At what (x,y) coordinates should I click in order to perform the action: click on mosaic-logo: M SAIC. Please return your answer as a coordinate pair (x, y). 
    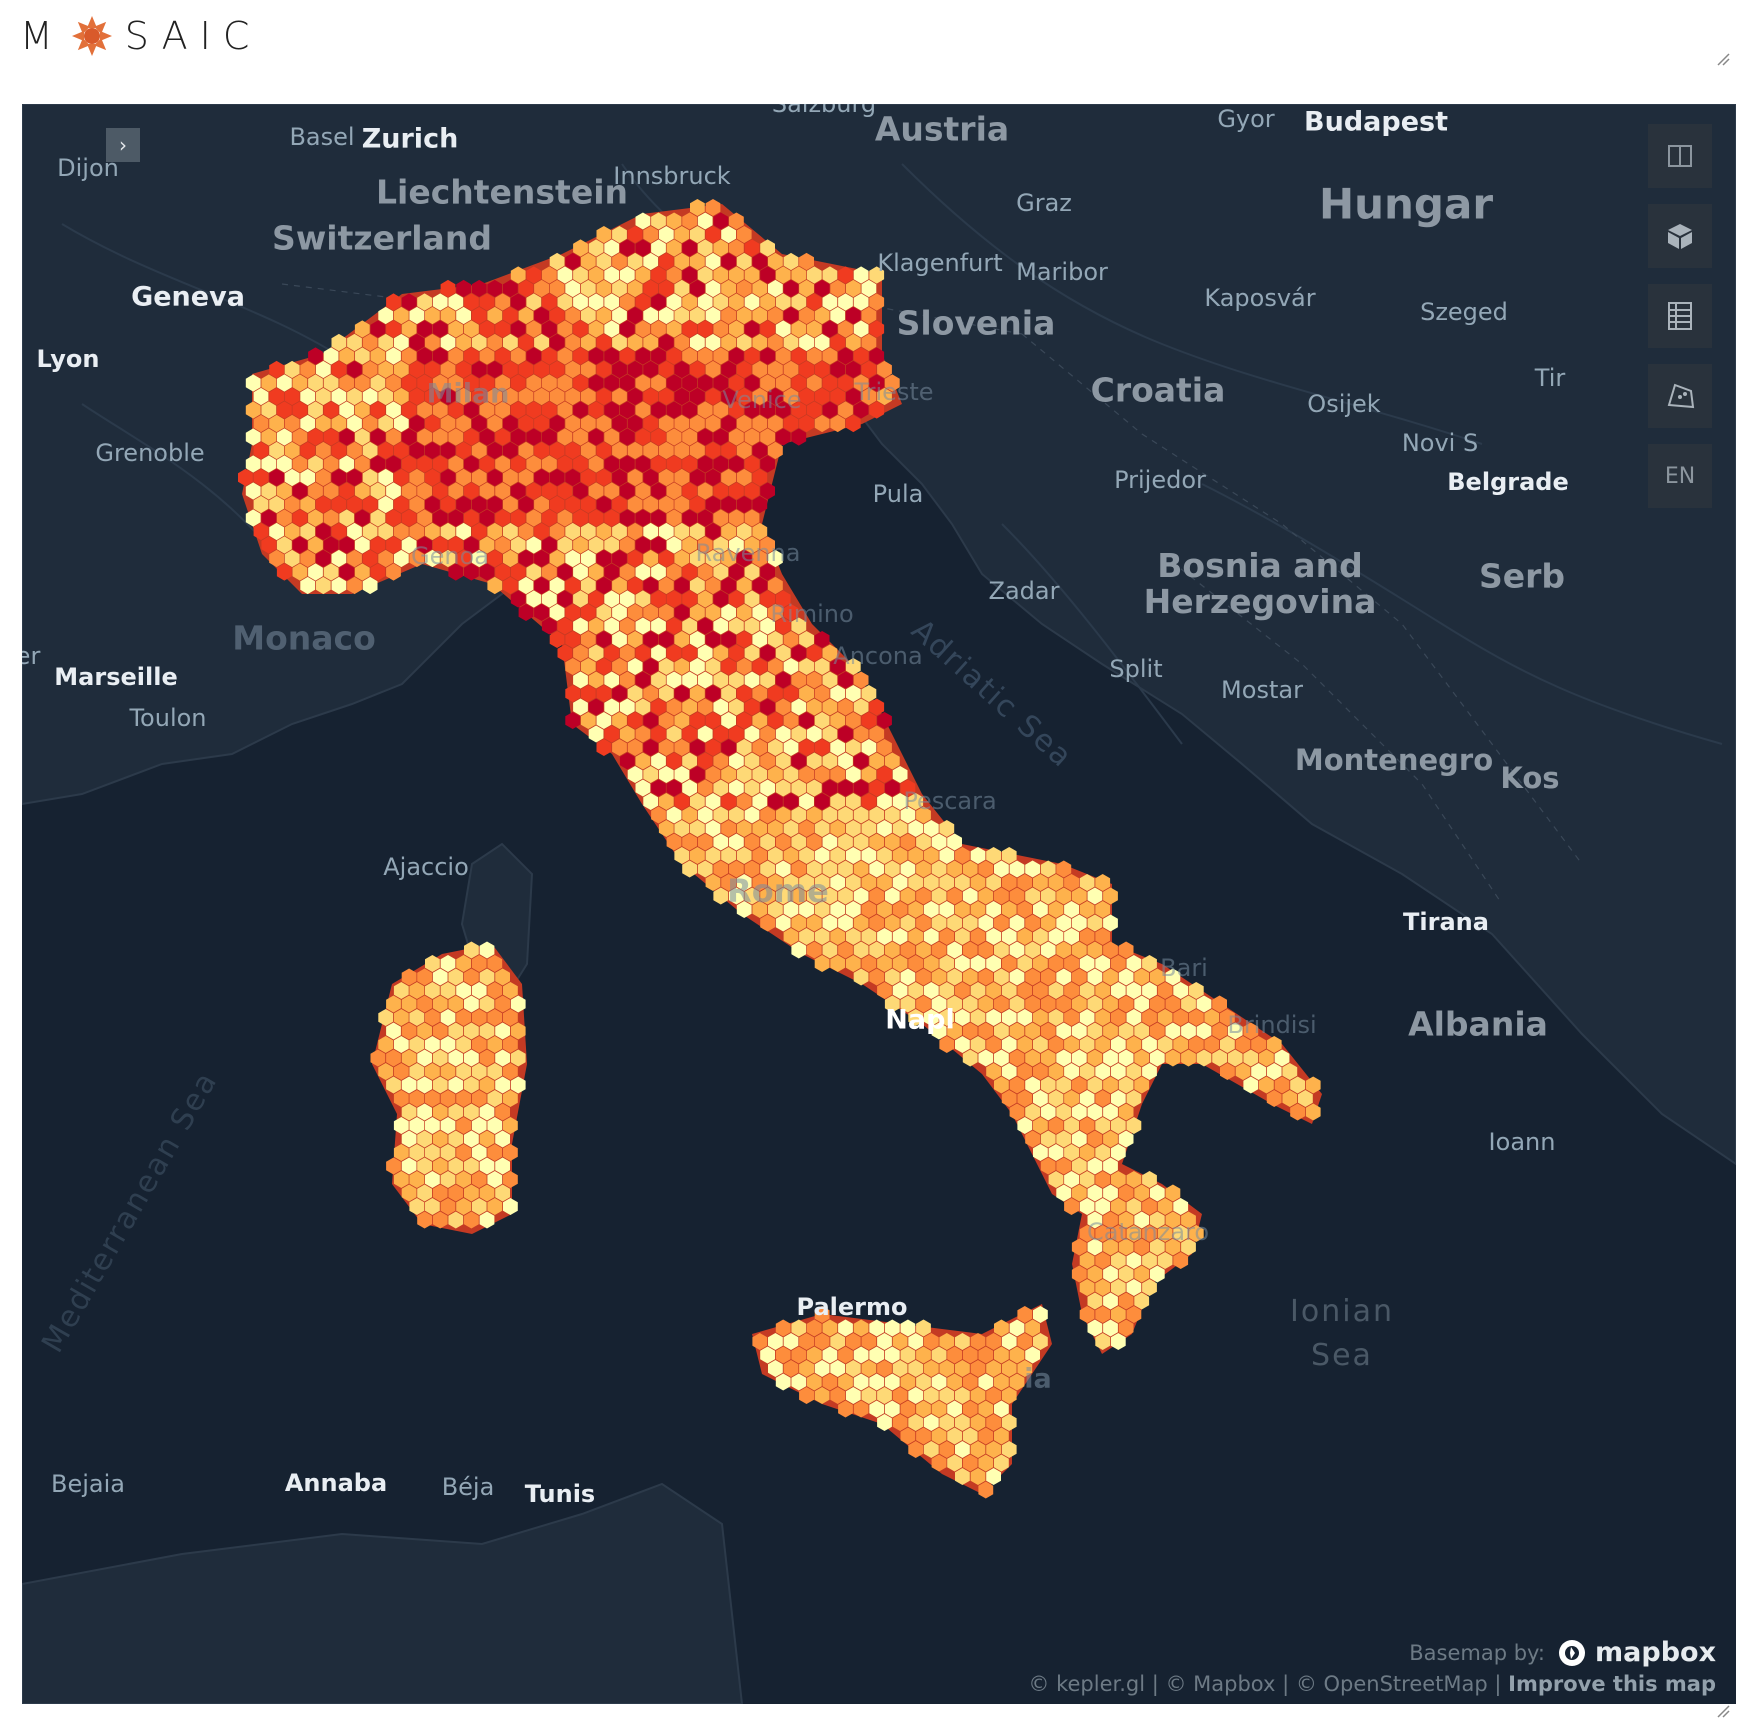
    Looking at the image, I should click on (140, 36).